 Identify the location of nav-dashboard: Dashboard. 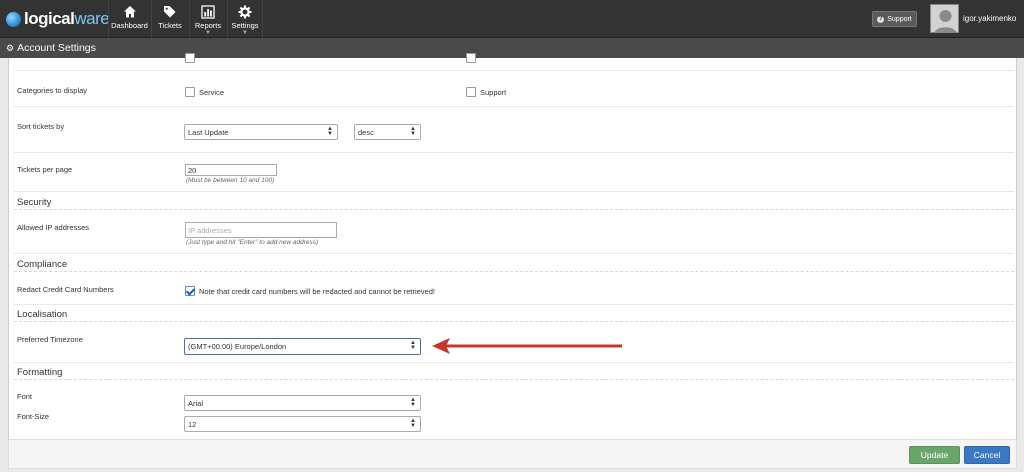
(129, 19).